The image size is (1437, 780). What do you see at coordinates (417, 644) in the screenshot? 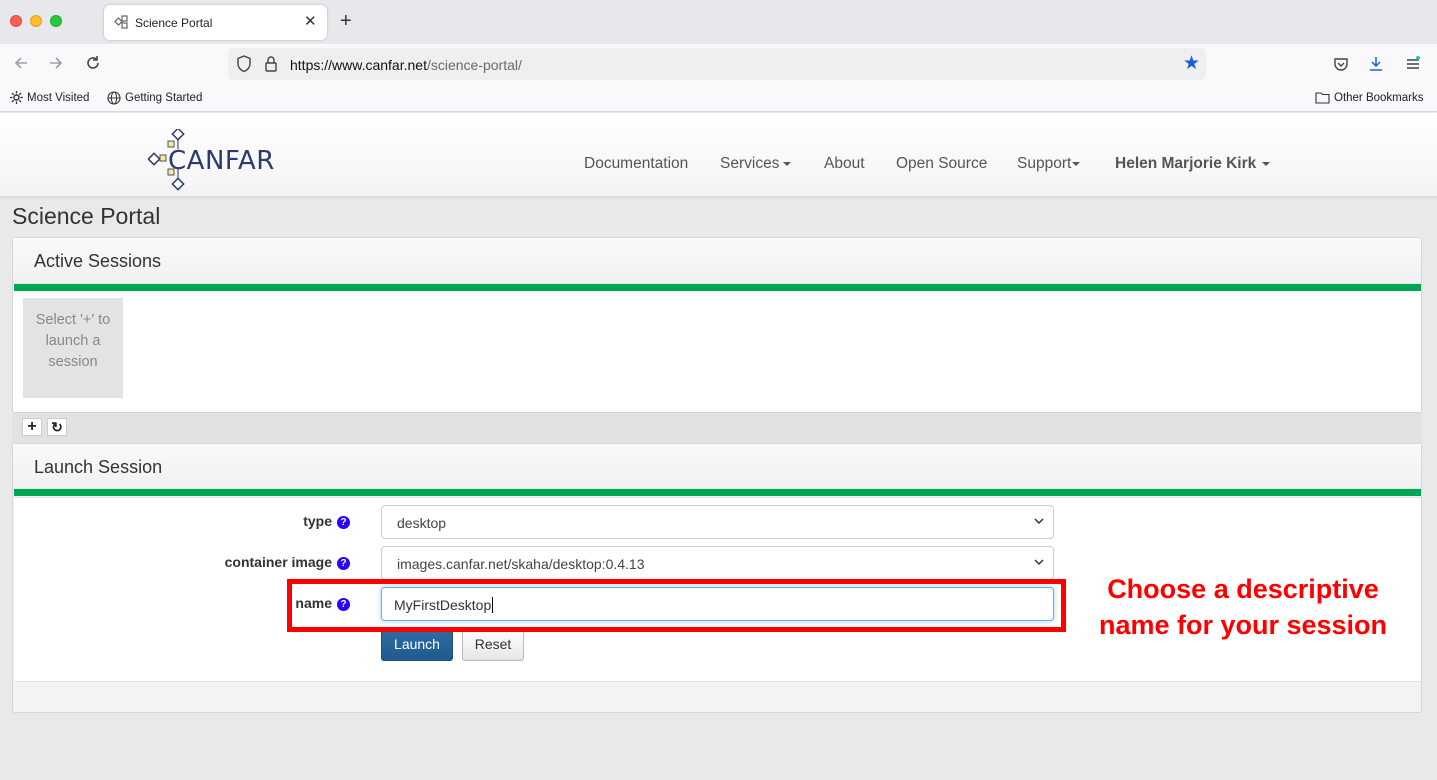
I see `launch-button: Launch` at bounding box center [417, 644].